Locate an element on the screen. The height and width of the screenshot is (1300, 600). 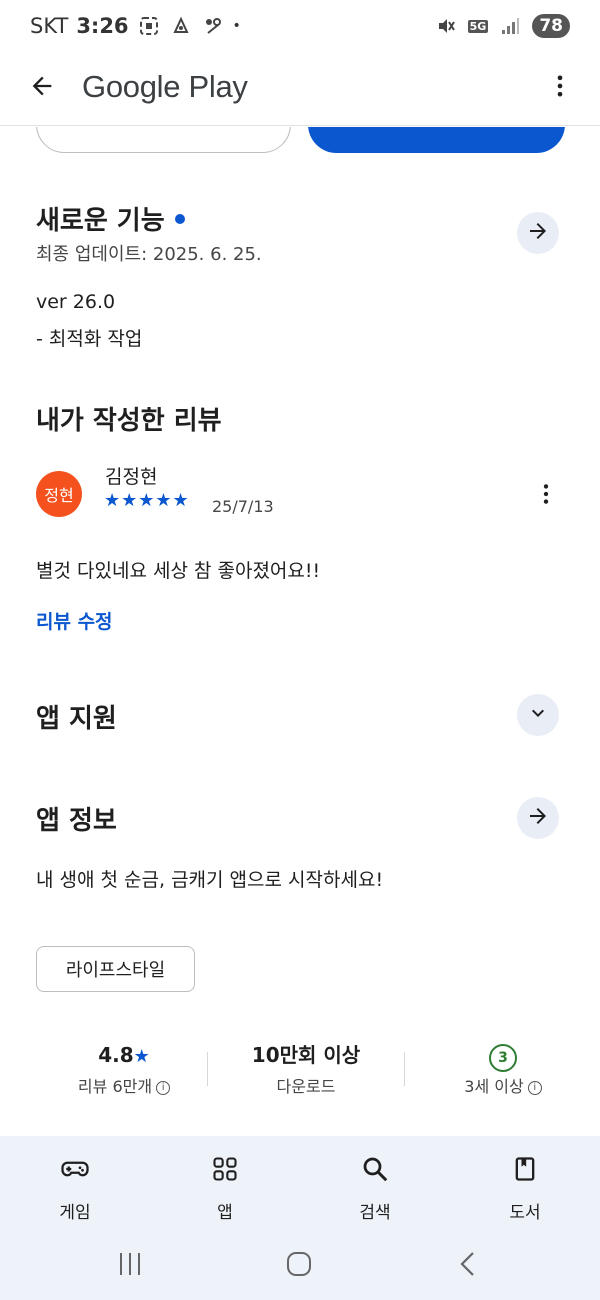
uninstall-button-label: 제거 is located at coordinates (163, 129).